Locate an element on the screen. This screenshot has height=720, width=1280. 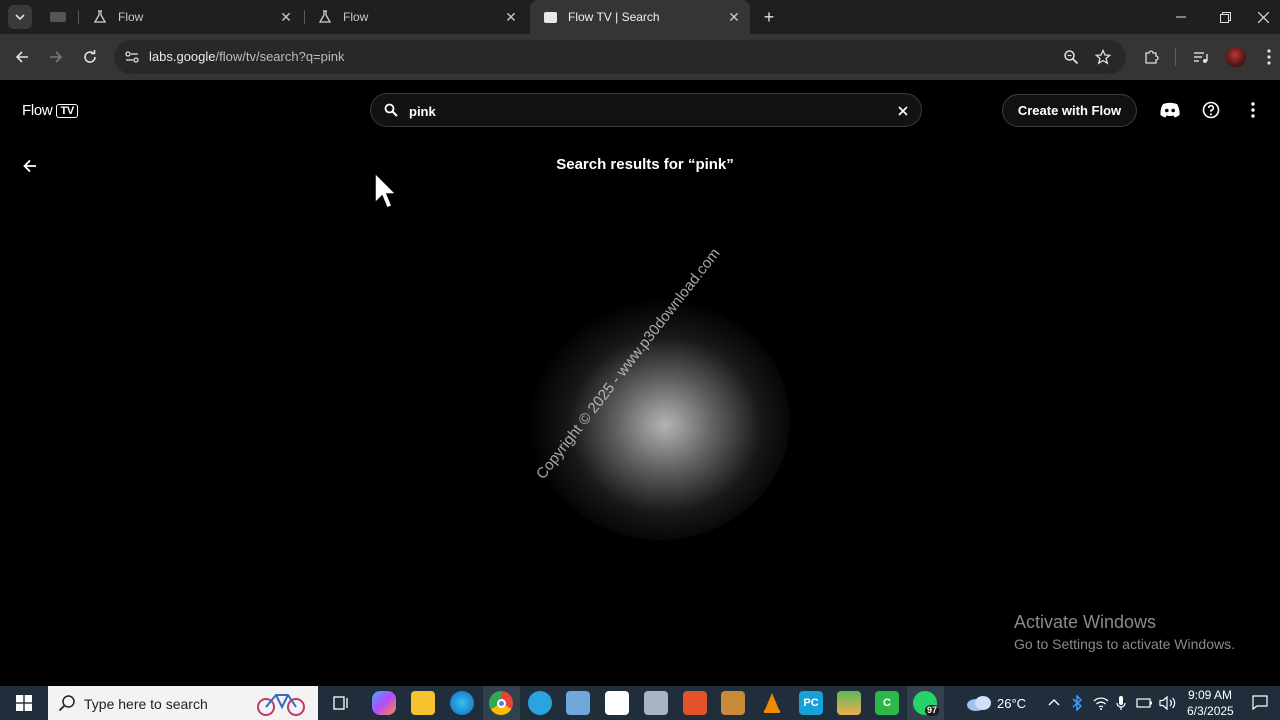
discord-icon is located at coordinates (1170, 110).